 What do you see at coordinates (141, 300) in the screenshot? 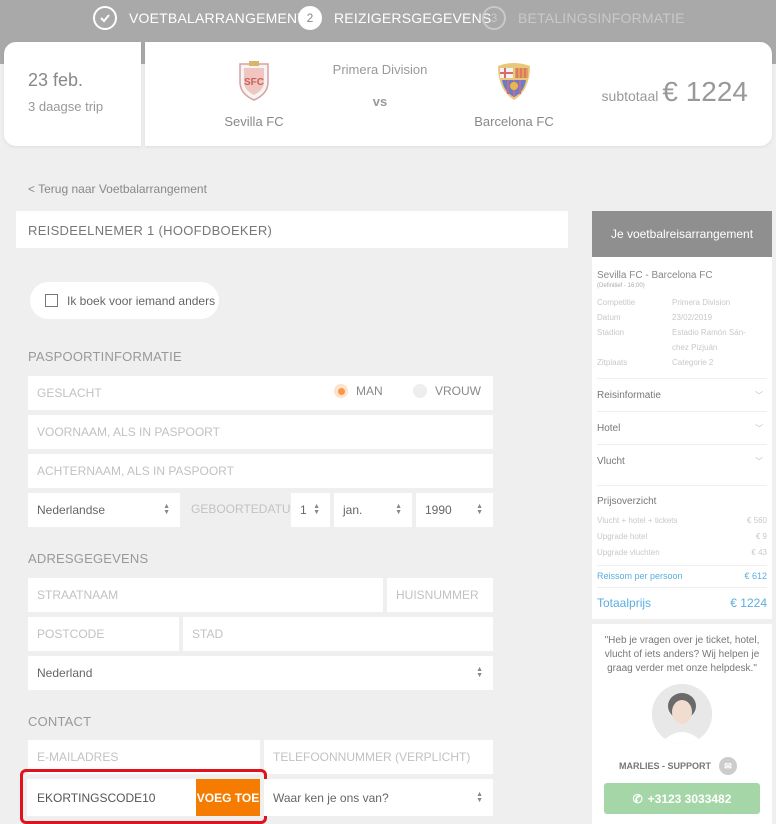
I see `book-for-other-label: Ik boek voor iemand anders` at bounding box center [141, 300].